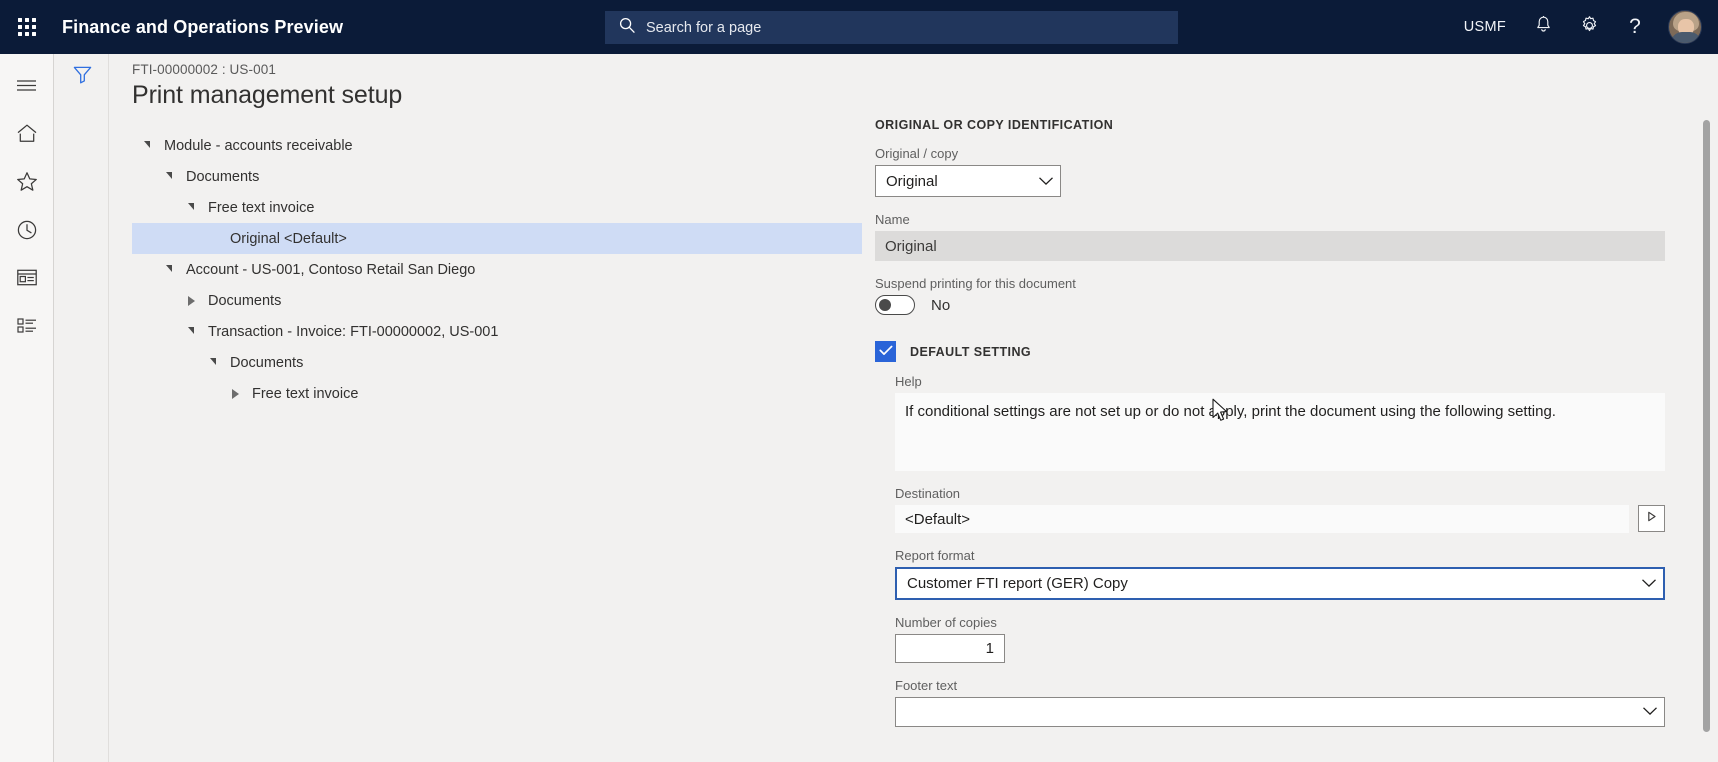  I want to click on original-copy-select: Original, so click(968, 181).